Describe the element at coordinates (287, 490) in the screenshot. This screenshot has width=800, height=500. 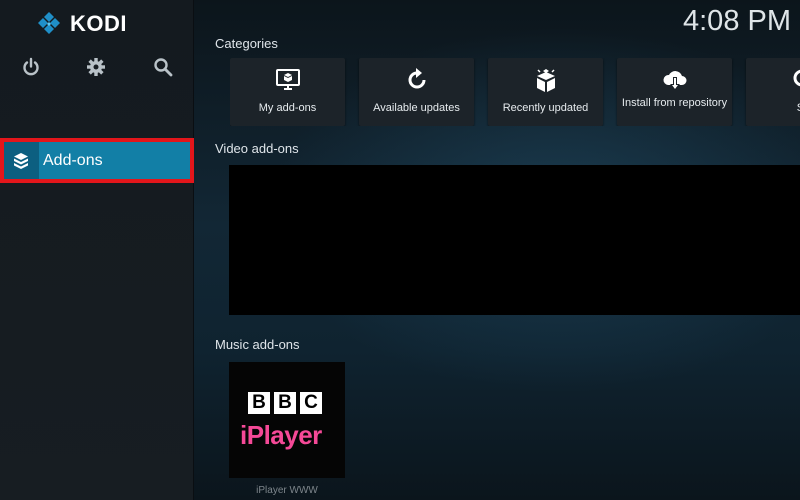
I see `music-addon-caption: iPlayer WWW` at that location.